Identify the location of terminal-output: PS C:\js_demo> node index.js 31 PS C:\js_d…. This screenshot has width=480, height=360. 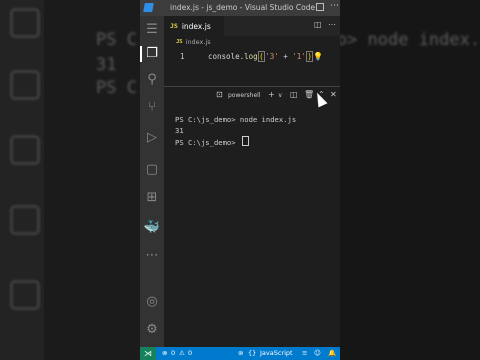
(235, 132).